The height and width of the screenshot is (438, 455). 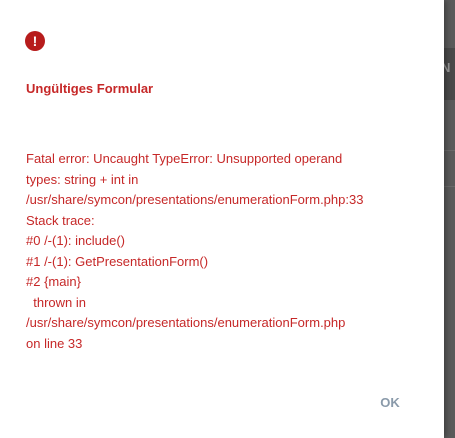 What do you see at coordinates (90, 88) in the screenshot?
I see `dialog-title: Ungültiges Formular` at bounding box center [90, 88].